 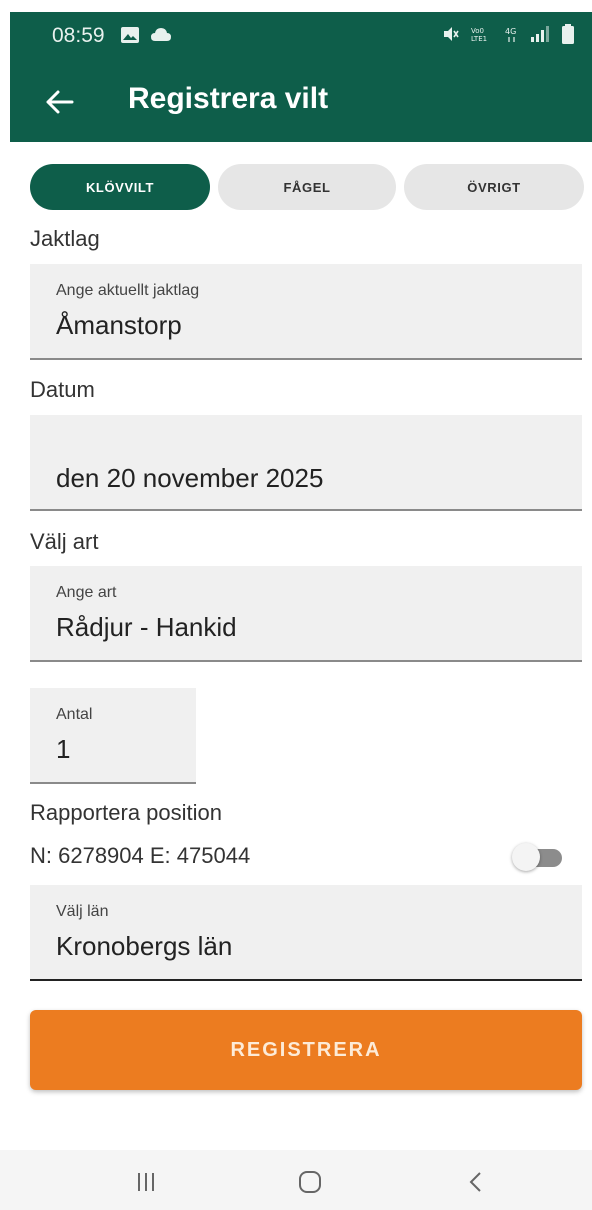 I want to click on datum-field: den 20 november 2025, so click(x=306, y=463).